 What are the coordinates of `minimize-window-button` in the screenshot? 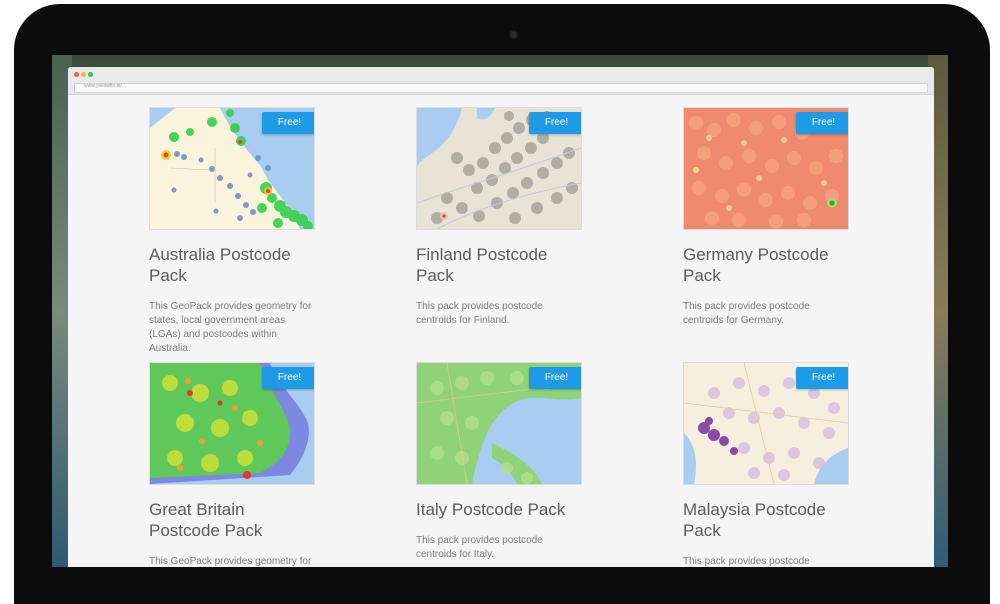 It's located at (83, 74).